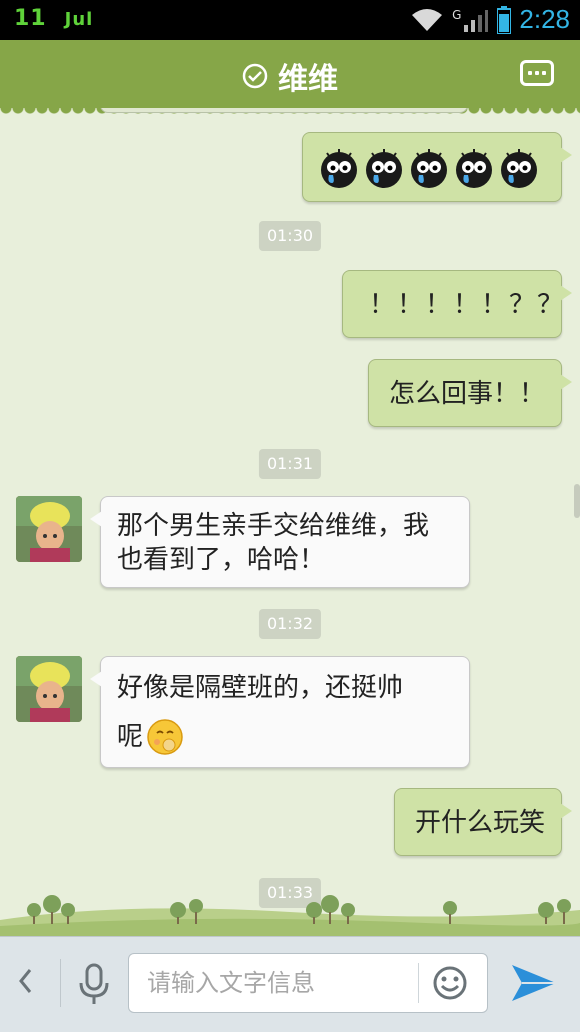  I want to click on status-date-day: 11, so click(30, 18).